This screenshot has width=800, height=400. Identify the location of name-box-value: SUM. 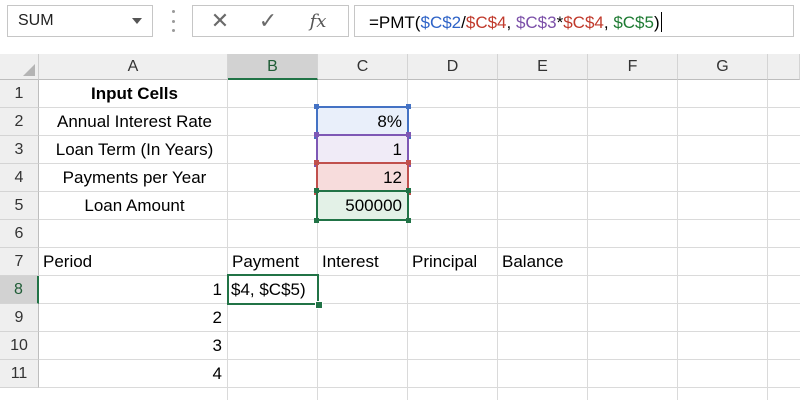
(36, 20).